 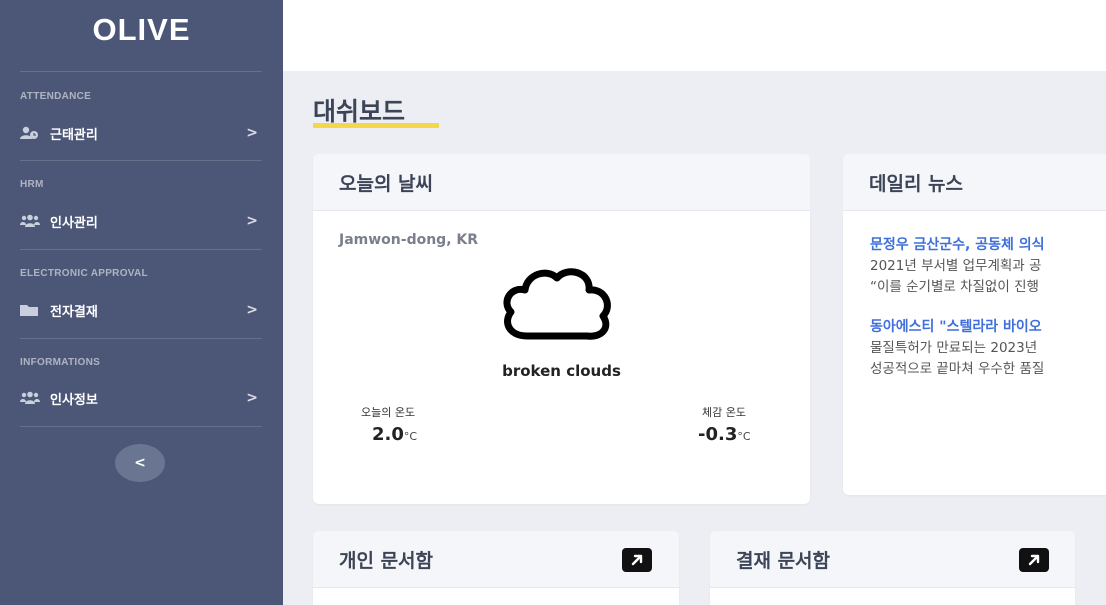 I want to click on user-clock-icon, so click(x=31, y=133).